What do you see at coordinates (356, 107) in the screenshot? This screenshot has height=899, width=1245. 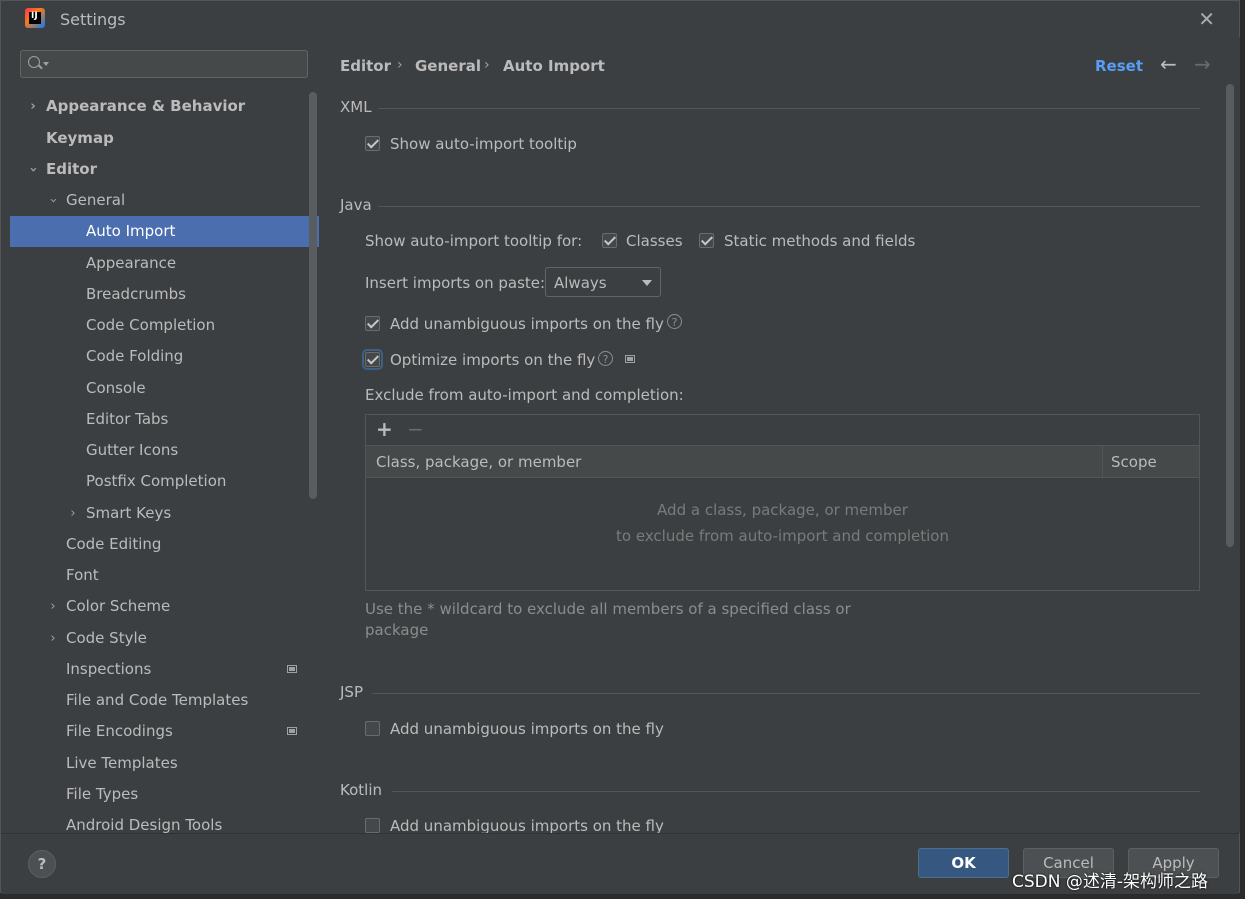 I see `section-title-xml: XML` at bounding box center [356, 107].